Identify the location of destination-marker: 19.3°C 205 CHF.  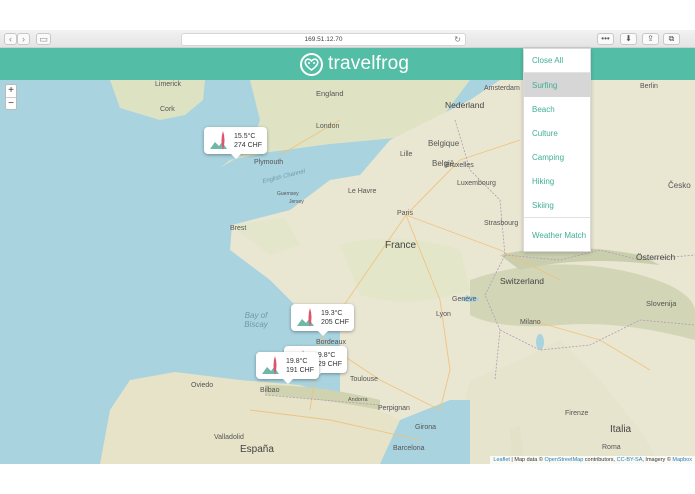
(323, 320).